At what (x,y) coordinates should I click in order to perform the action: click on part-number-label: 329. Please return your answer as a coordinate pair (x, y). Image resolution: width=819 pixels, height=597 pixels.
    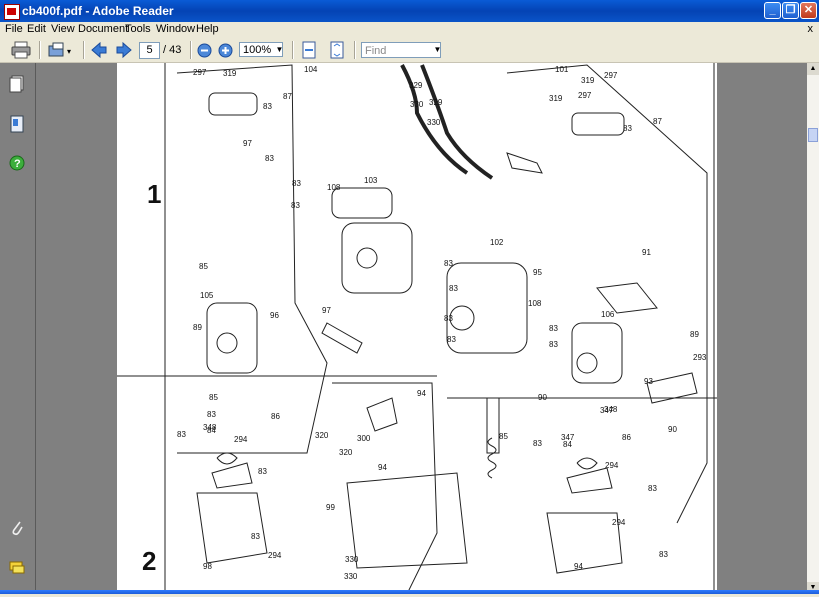
    Looking at the image, I should click on (436, 102).